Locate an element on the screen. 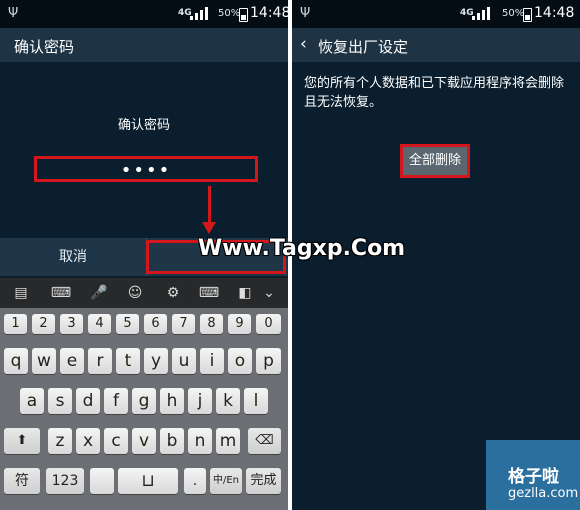 This screenshot has width=580, height=510. numeric-key: 123 is located at coordinates (65, 481).